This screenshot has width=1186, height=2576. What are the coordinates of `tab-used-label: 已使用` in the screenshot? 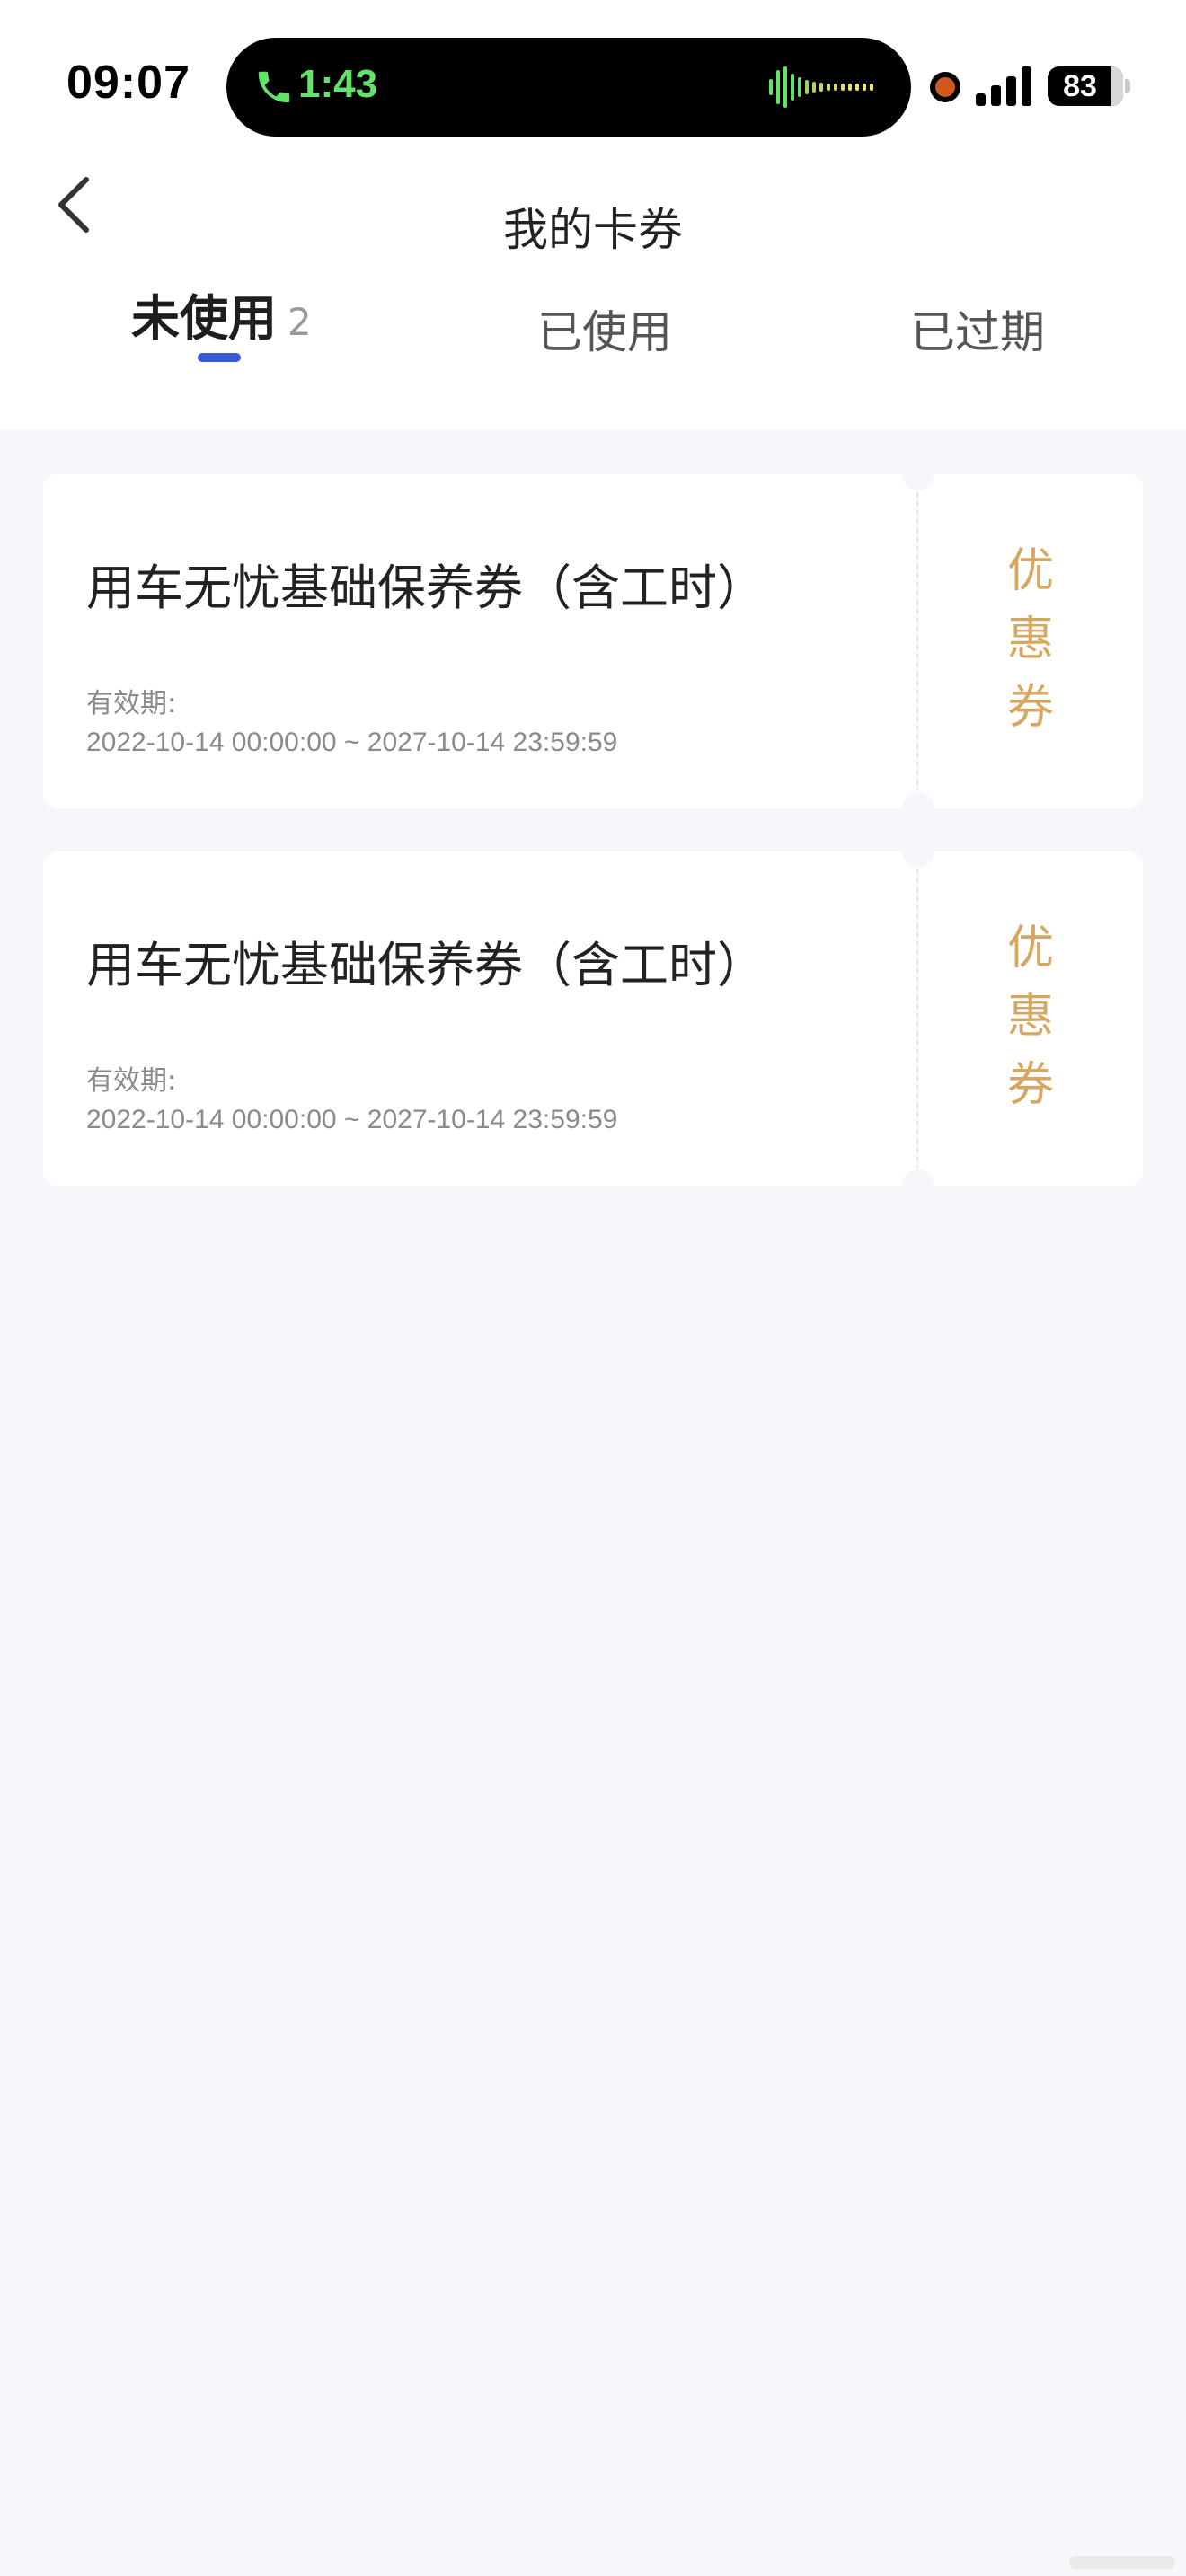 It's located at (604, 332).